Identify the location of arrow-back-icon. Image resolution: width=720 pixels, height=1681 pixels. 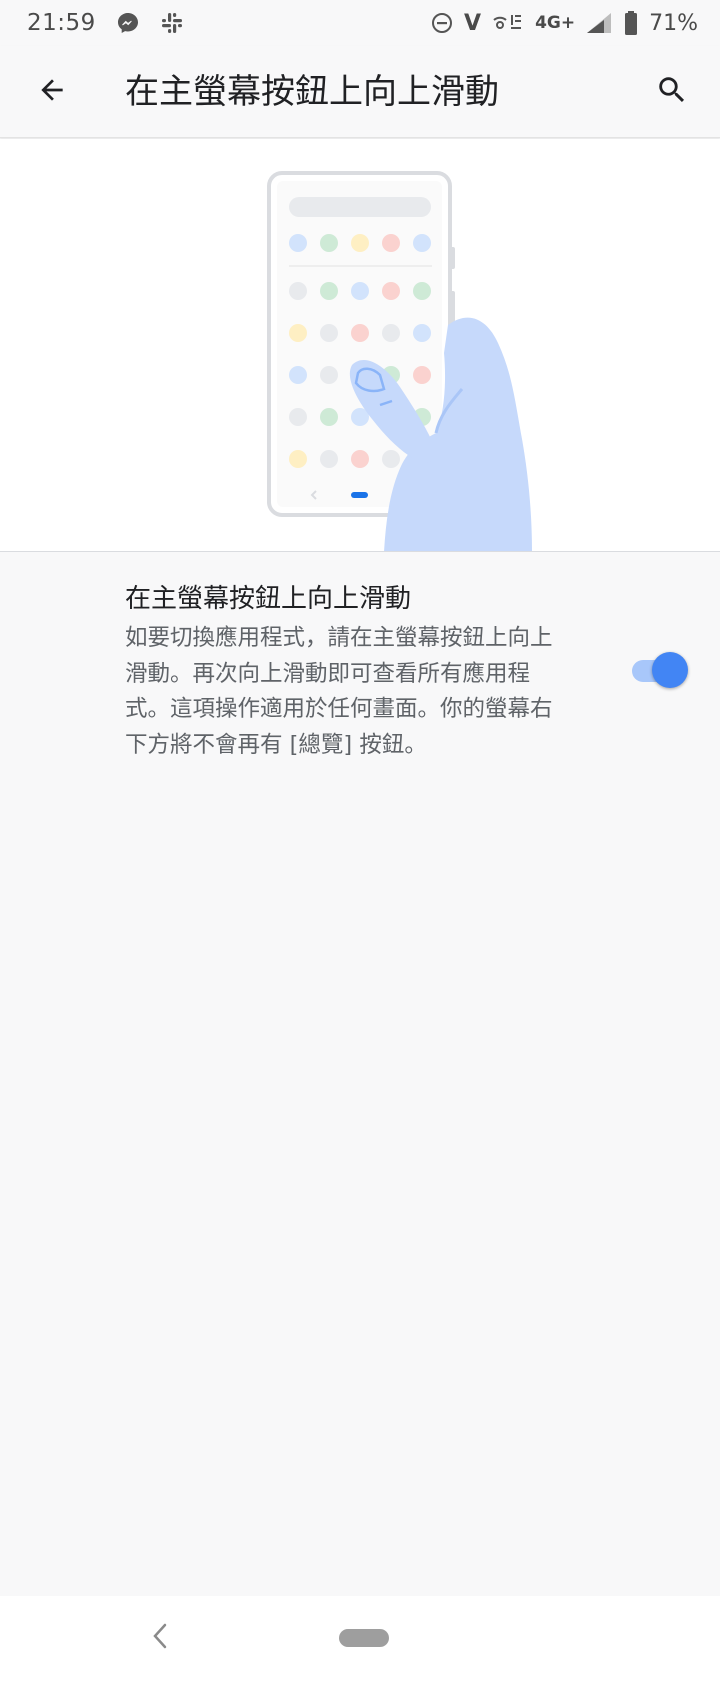
(52, 92).